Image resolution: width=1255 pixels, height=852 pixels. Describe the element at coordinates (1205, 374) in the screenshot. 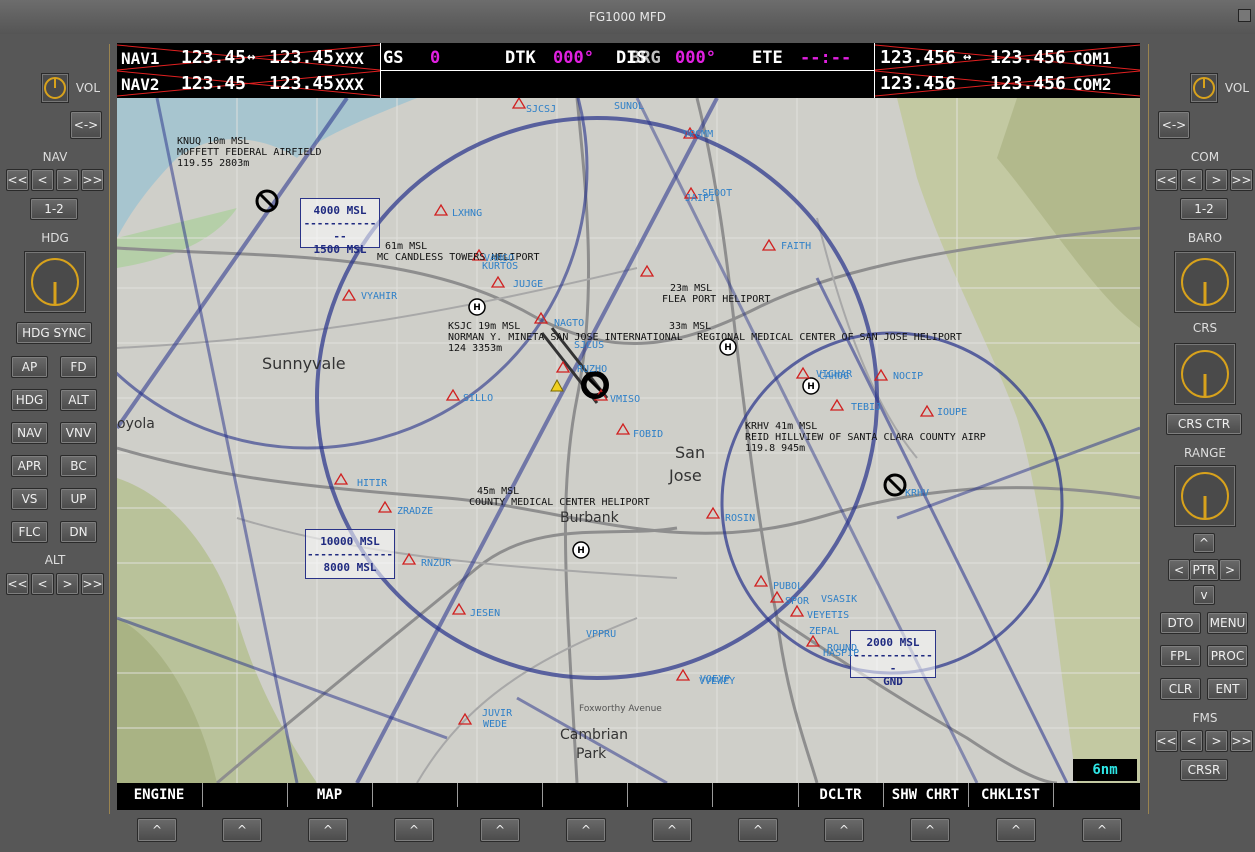

I see `crs-knob` at that location.